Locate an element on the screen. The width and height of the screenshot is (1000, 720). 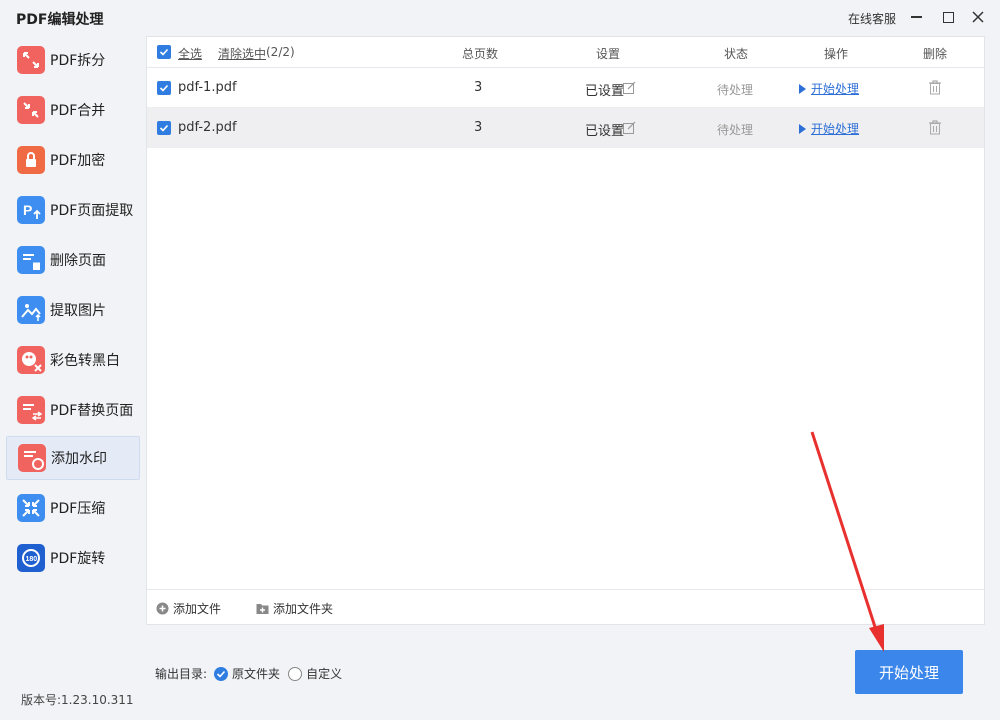
compress-icon is located at coordinates (31, 508).